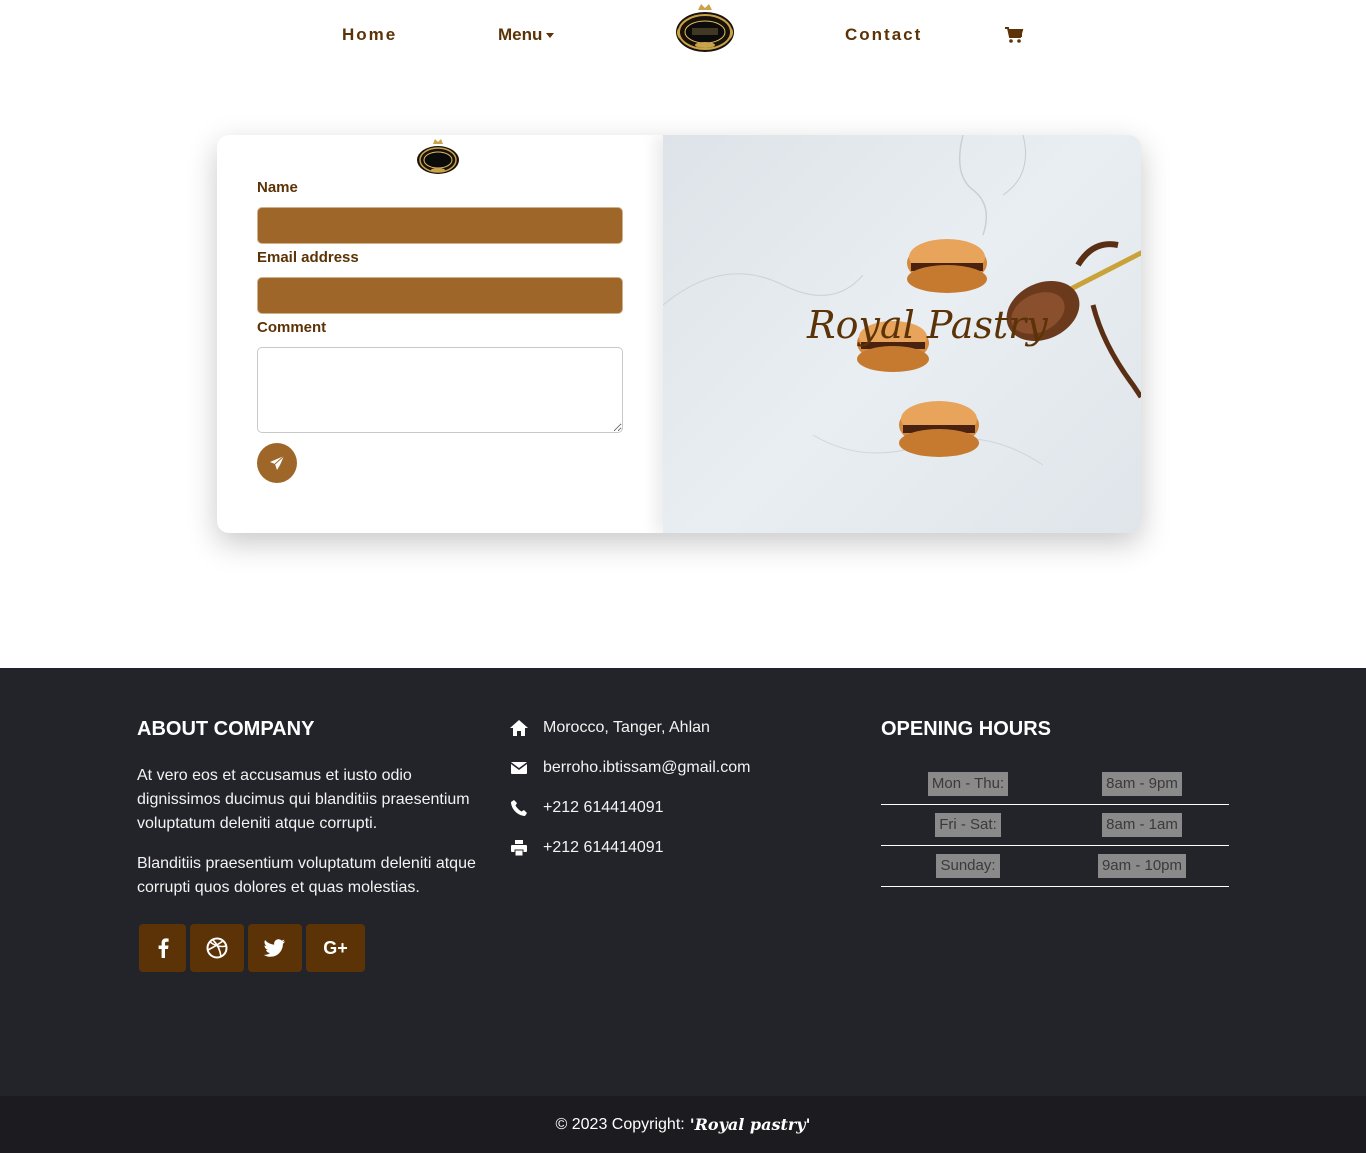 This screenshot has width=1366, height=1153. I want to click on contact-phone: +212 614414091, so click(587, 808).